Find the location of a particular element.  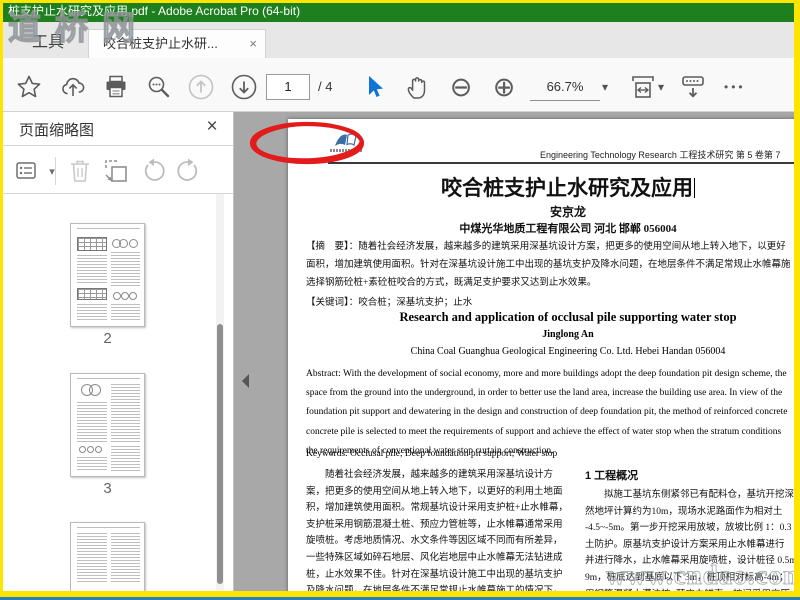

zoom-in-icon: ⊕ is located at coordinates (504, 87).